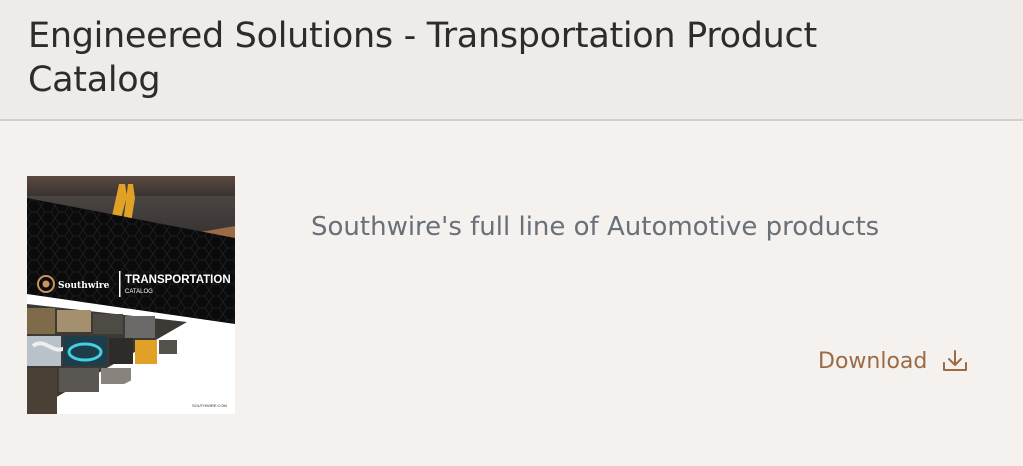  Describe the element at coordinates (955, 360) in the screenshot. I see `download-icon` at that location.